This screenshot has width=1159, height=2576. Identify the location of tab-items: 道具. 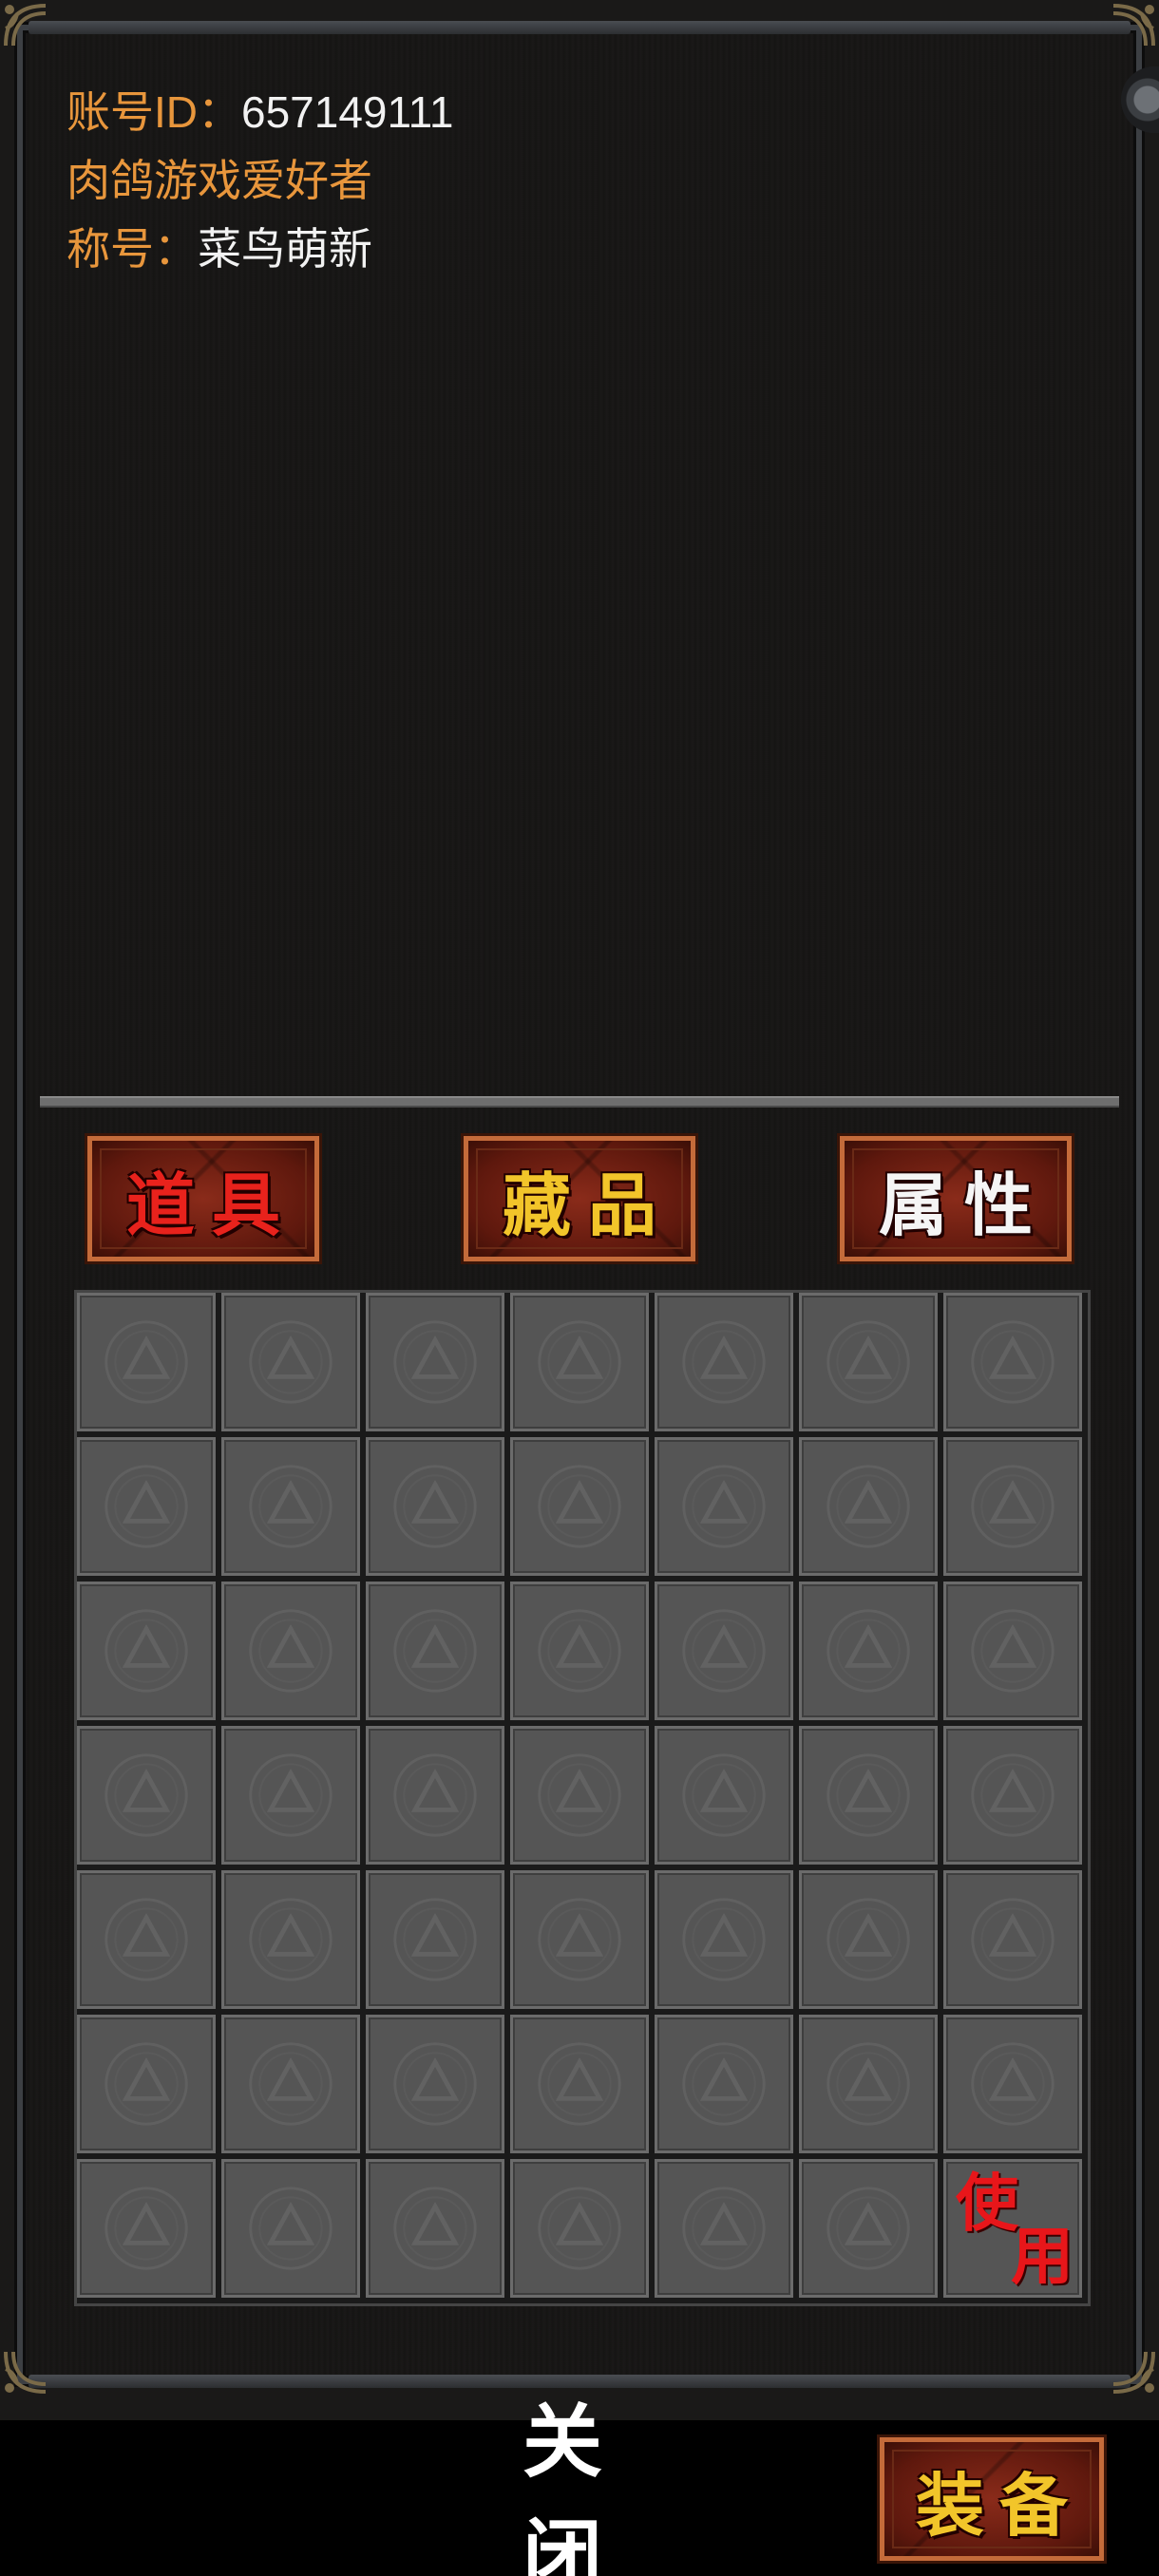
(203, 1198).